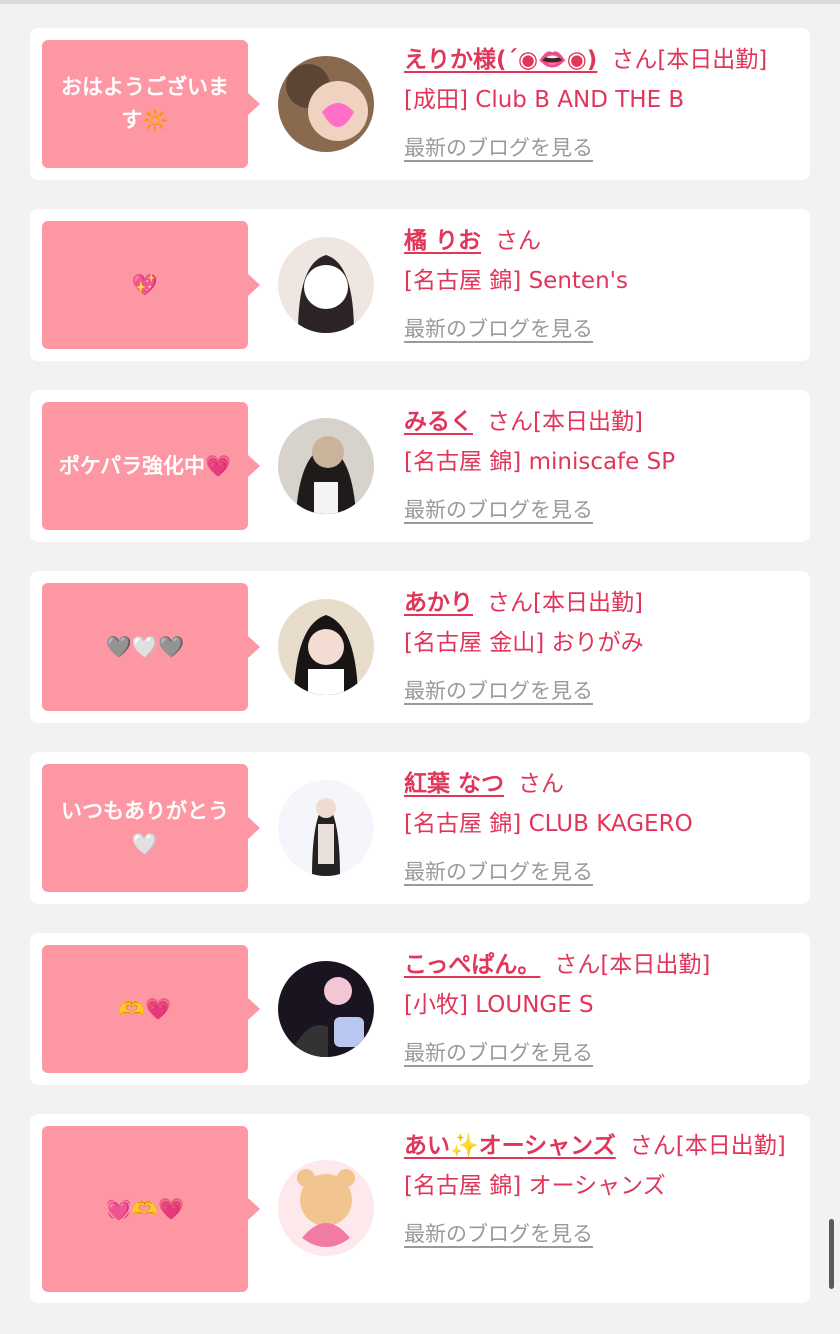 This screenshot has height=1334, width=840. What do you see at coordinates (151, 1009) in the screenshot?
I see `message-bubble: 🫶💗` at bounding box center [151, 1009].